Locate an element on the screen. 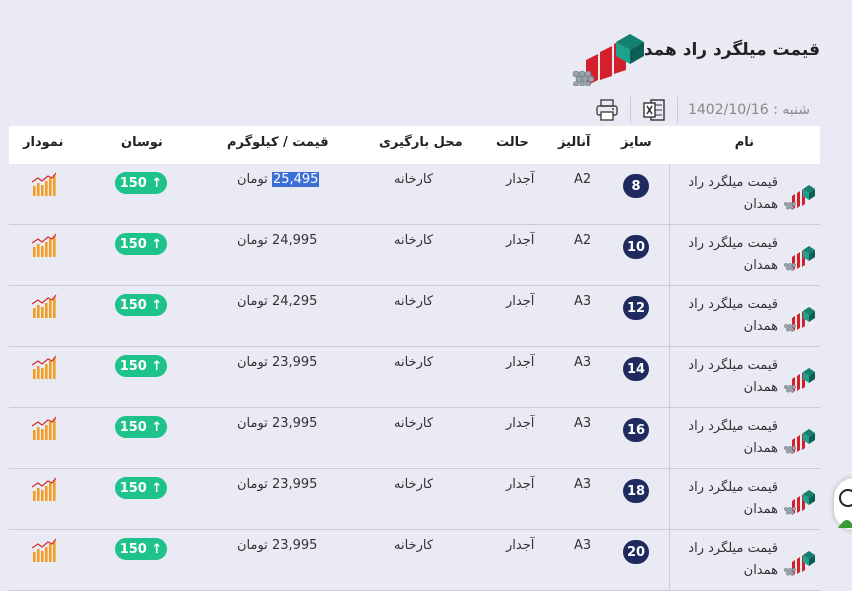  size-badge: 14 is located at coordinates (636, 369).